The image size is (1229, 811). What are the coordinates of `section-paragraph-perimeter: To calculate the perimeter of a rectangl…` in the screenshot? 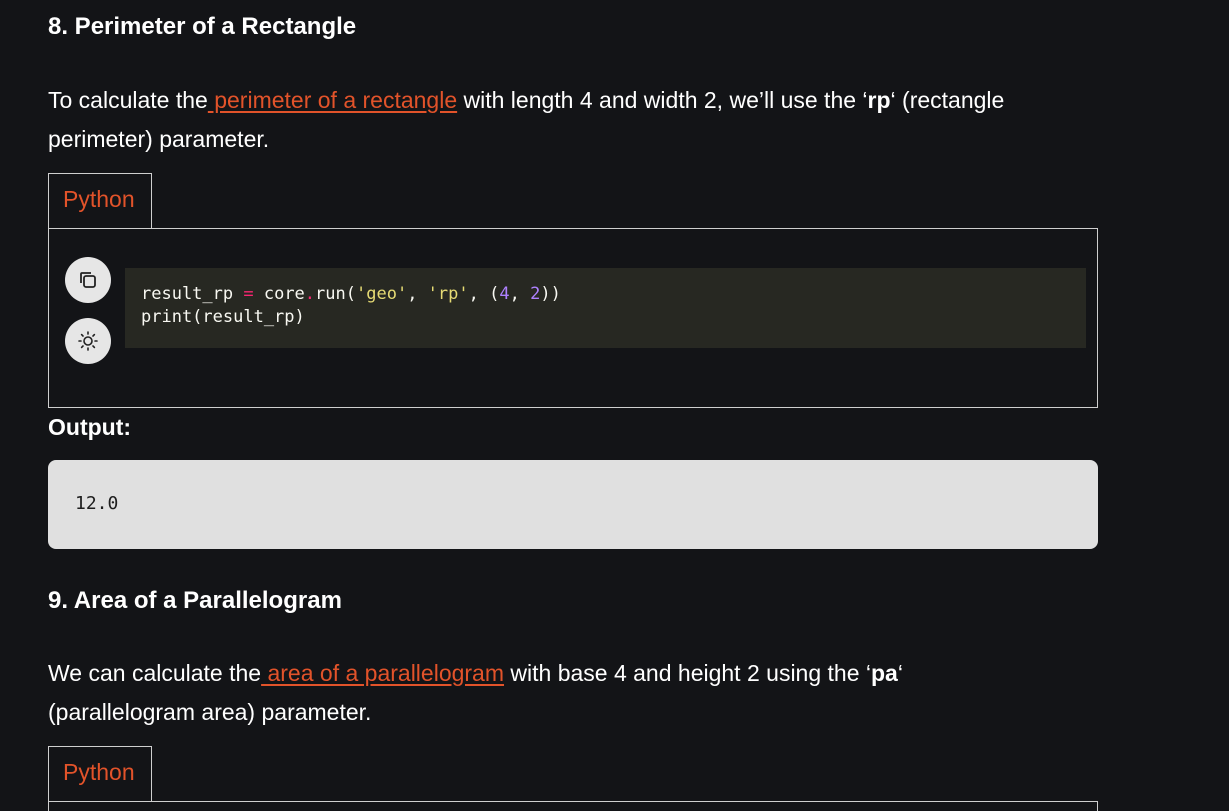 It's located at (548, 120).